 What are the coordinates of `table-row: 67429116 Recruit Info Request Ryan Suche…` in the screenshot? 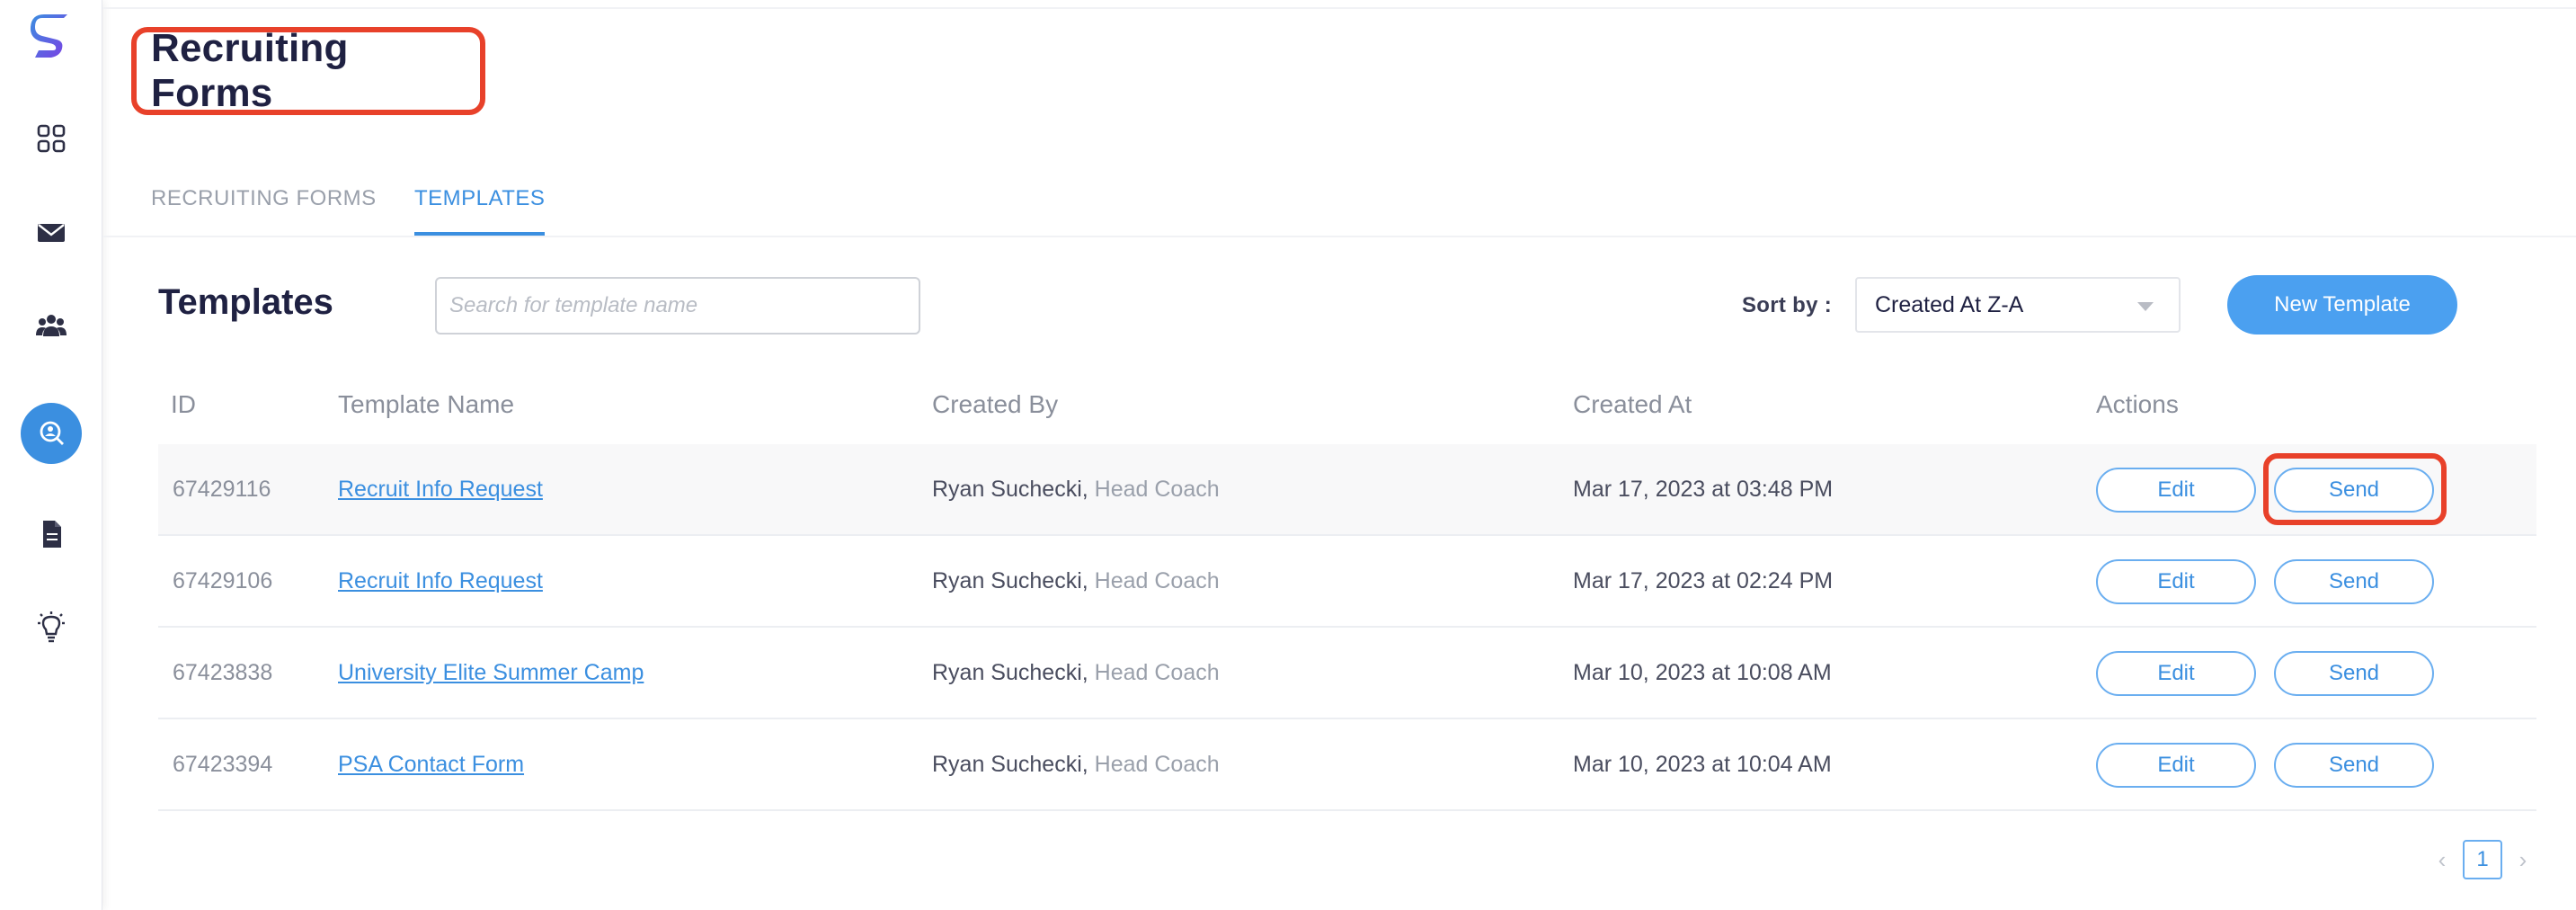 It's located at (1347, 490).